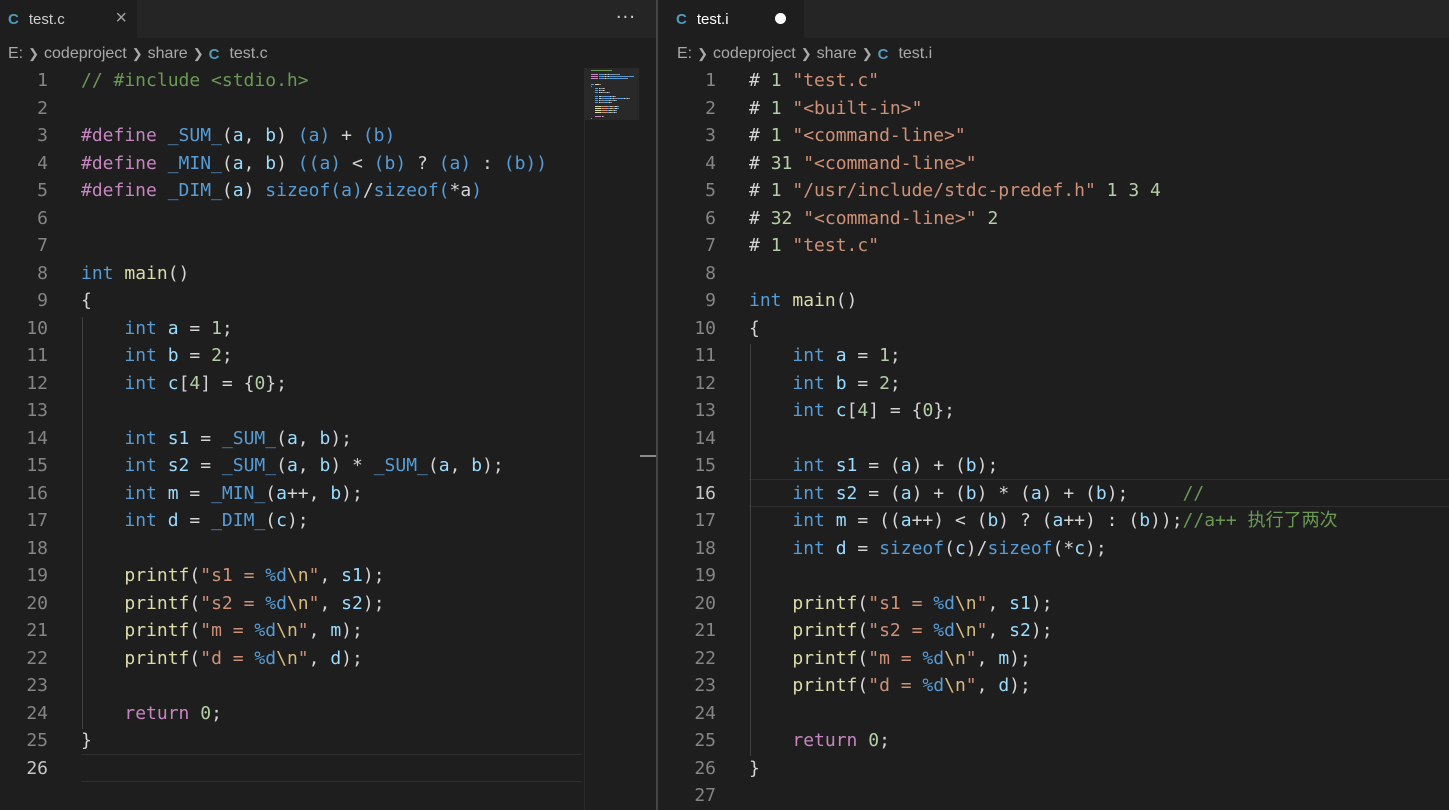 Image resolution: width=1449 pixels, height=810 pixels. What do you see at coordinates (1063, 548) in the screenshot?
I see `code-token: (*` at bounding box center [1063, 548].